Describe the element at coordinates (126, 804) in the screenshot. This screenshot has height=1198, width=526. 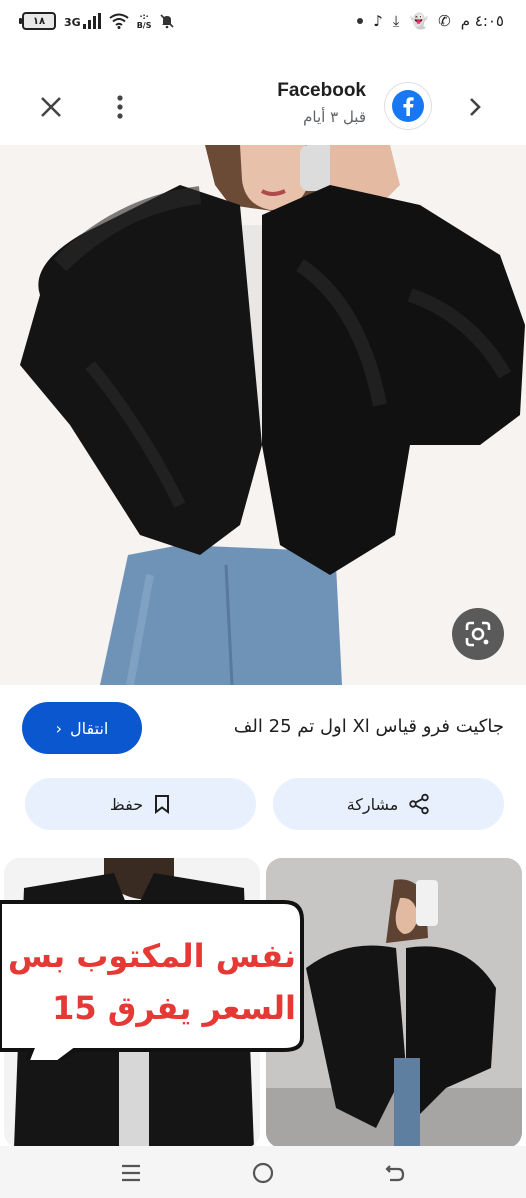
I see `save-label: حفظ` at that location.